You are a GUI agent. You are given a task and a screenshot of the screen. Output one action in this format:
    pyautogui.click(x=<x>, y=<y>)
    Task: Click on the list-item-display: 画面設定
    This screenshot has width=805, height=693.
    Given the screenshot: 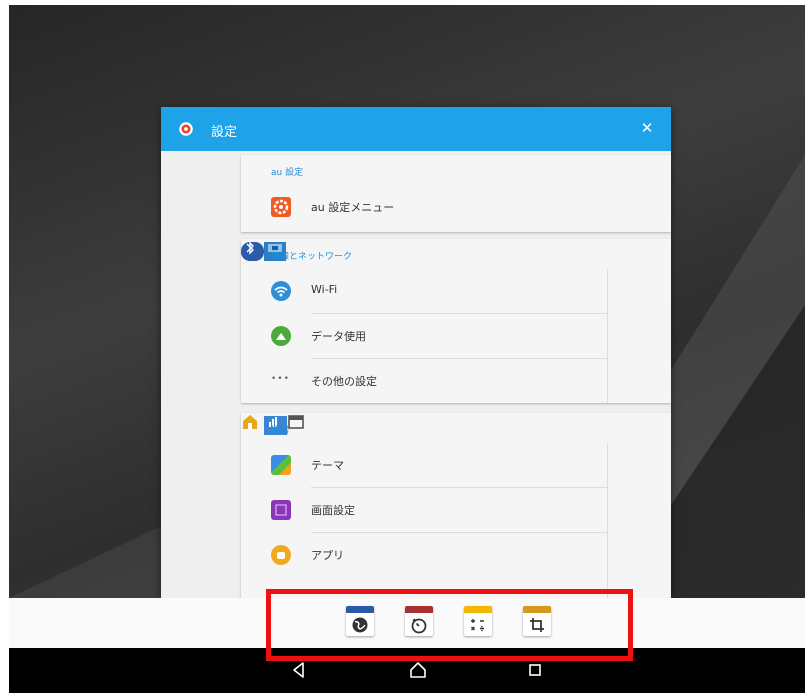 What is the action you would take?
    pyautogui.click(x=456, y=510)
    